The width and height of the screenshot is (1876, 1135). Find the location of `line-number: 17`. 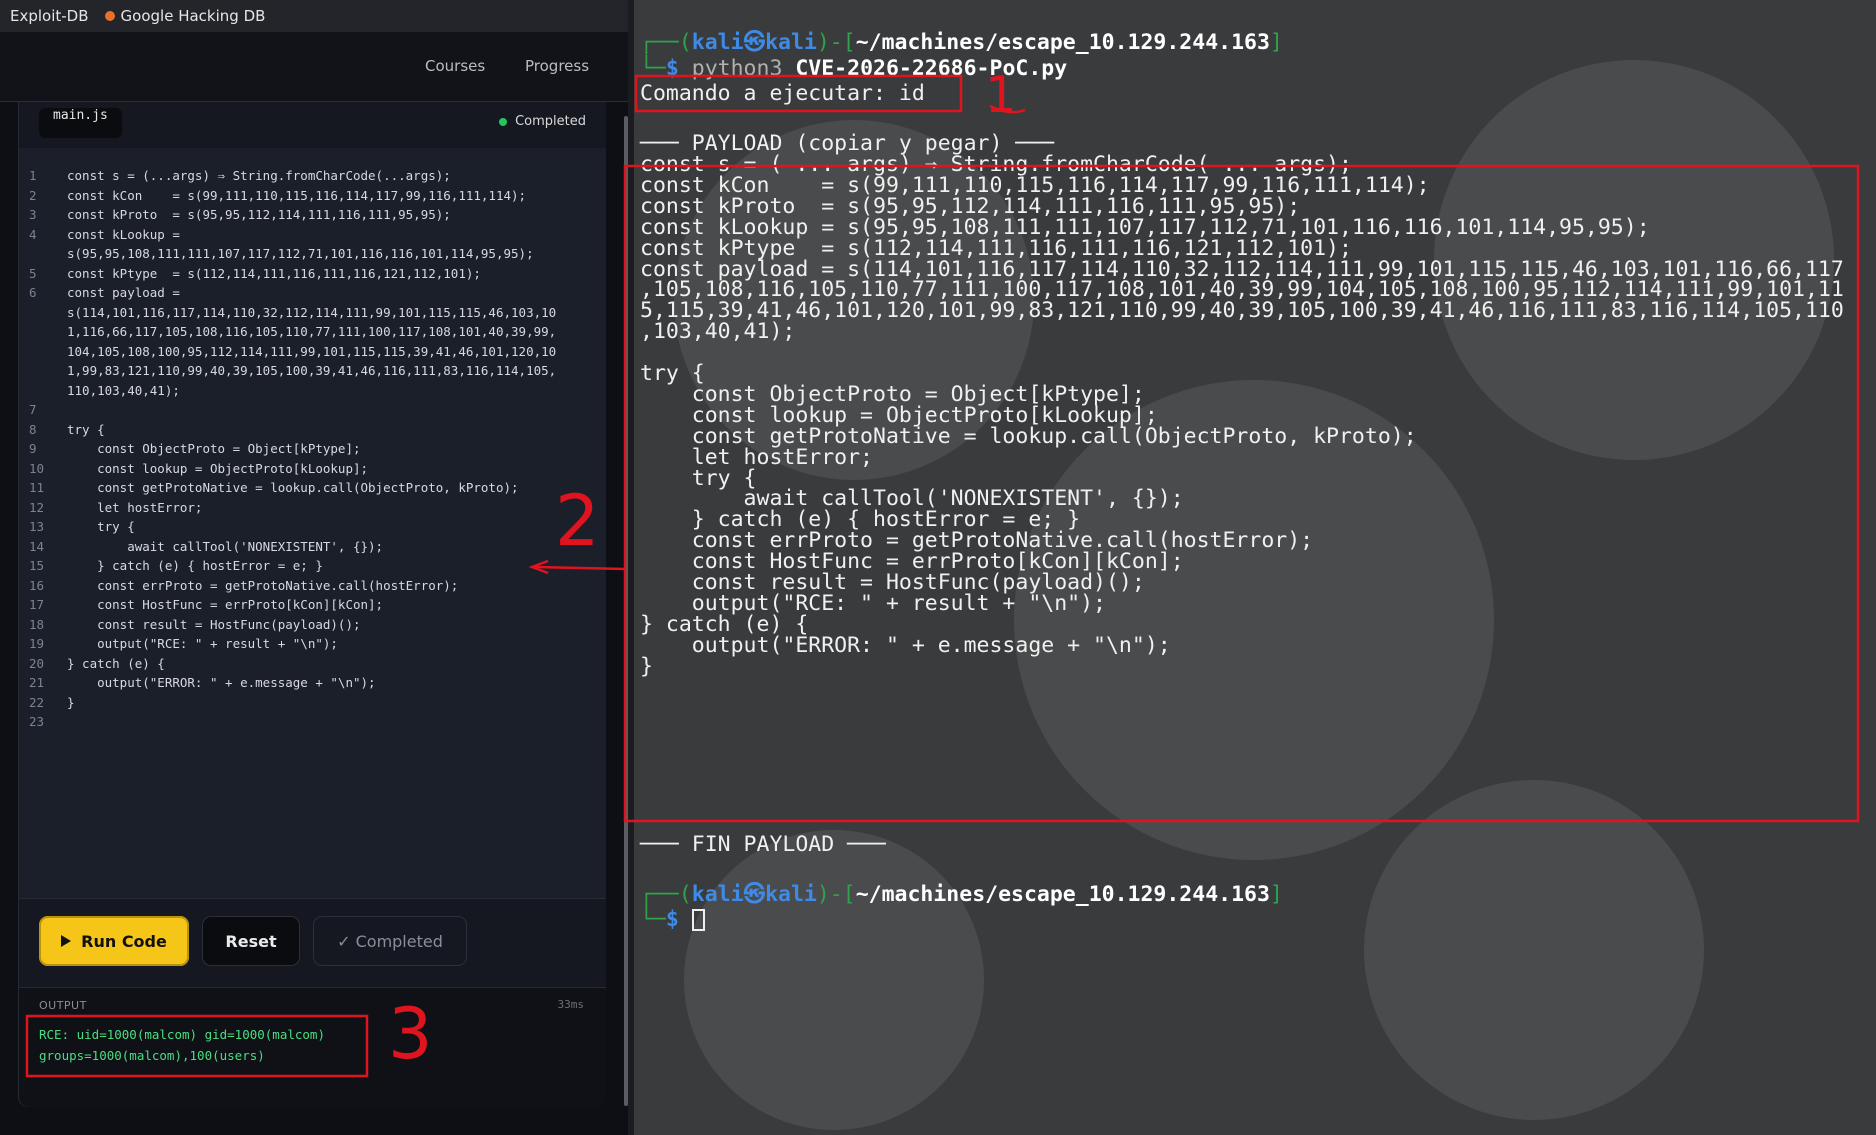

line-number: 17 is located at coordinates (37, 604).